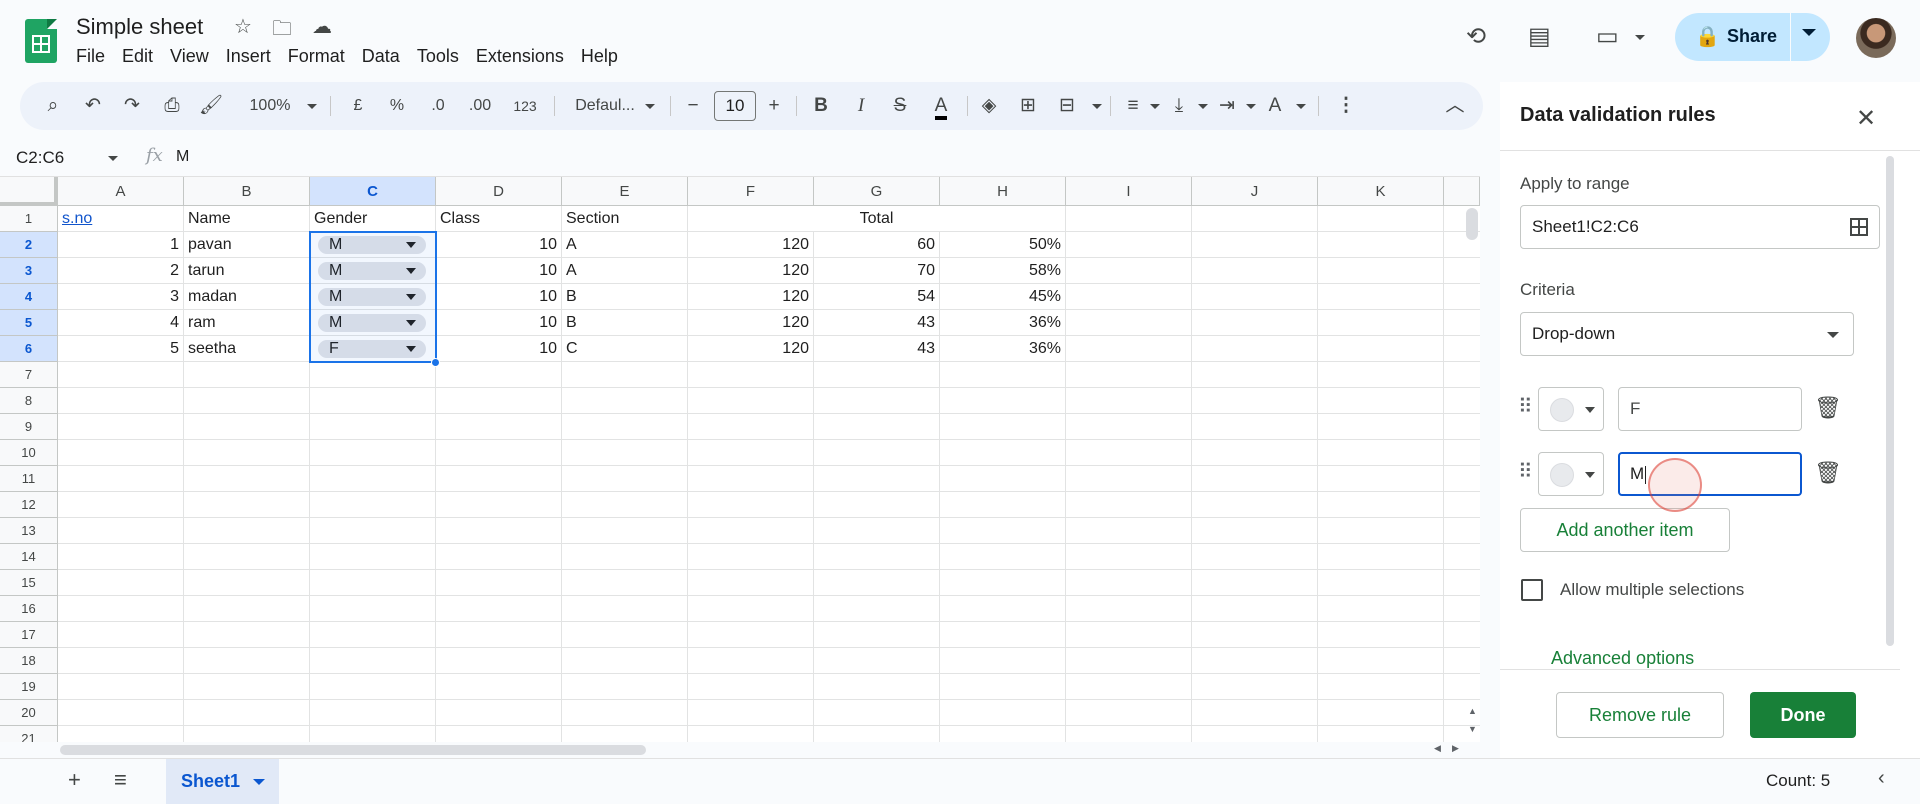 This screenshot has height=804, width=1920. Describe the element at coordinates (139, 27) in the screenshot. I see `document-title: Simple sheet` at that location.